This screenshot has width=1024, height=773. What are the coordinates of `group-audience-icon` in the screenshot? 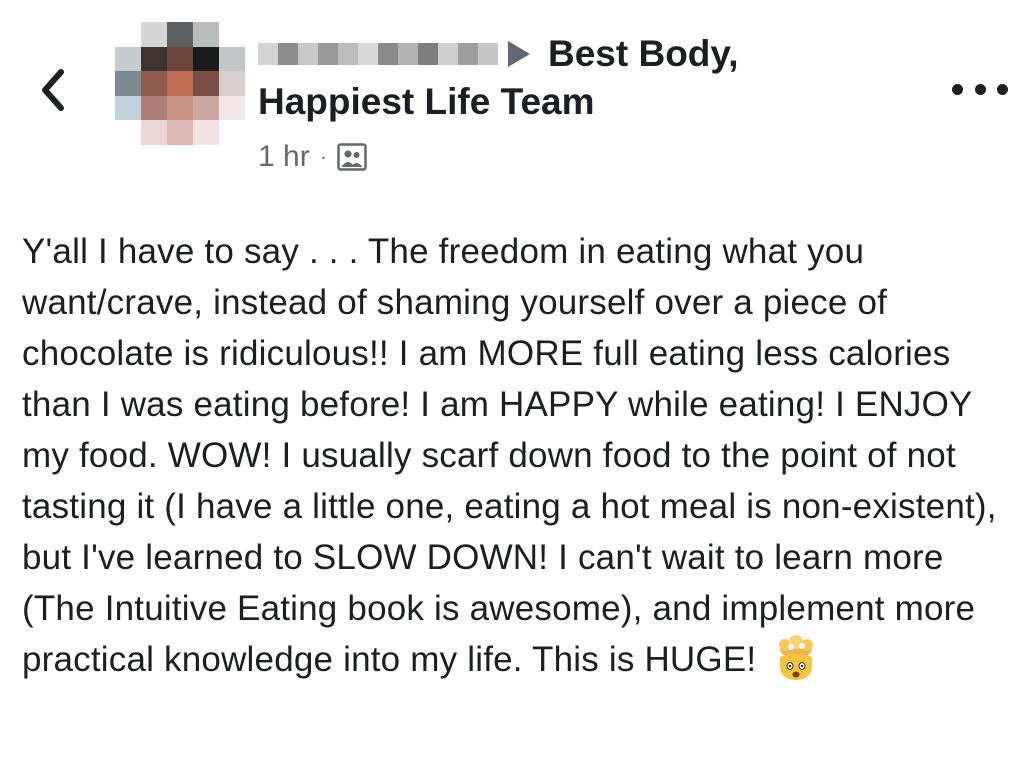 It's located at (352, 157).